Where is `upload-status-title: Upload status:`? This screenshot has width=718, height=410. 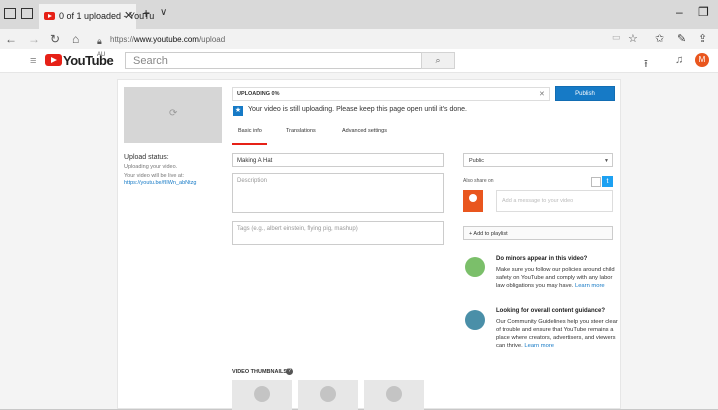
upload-status-title: Upload status: is located at coordinates (146, 157).